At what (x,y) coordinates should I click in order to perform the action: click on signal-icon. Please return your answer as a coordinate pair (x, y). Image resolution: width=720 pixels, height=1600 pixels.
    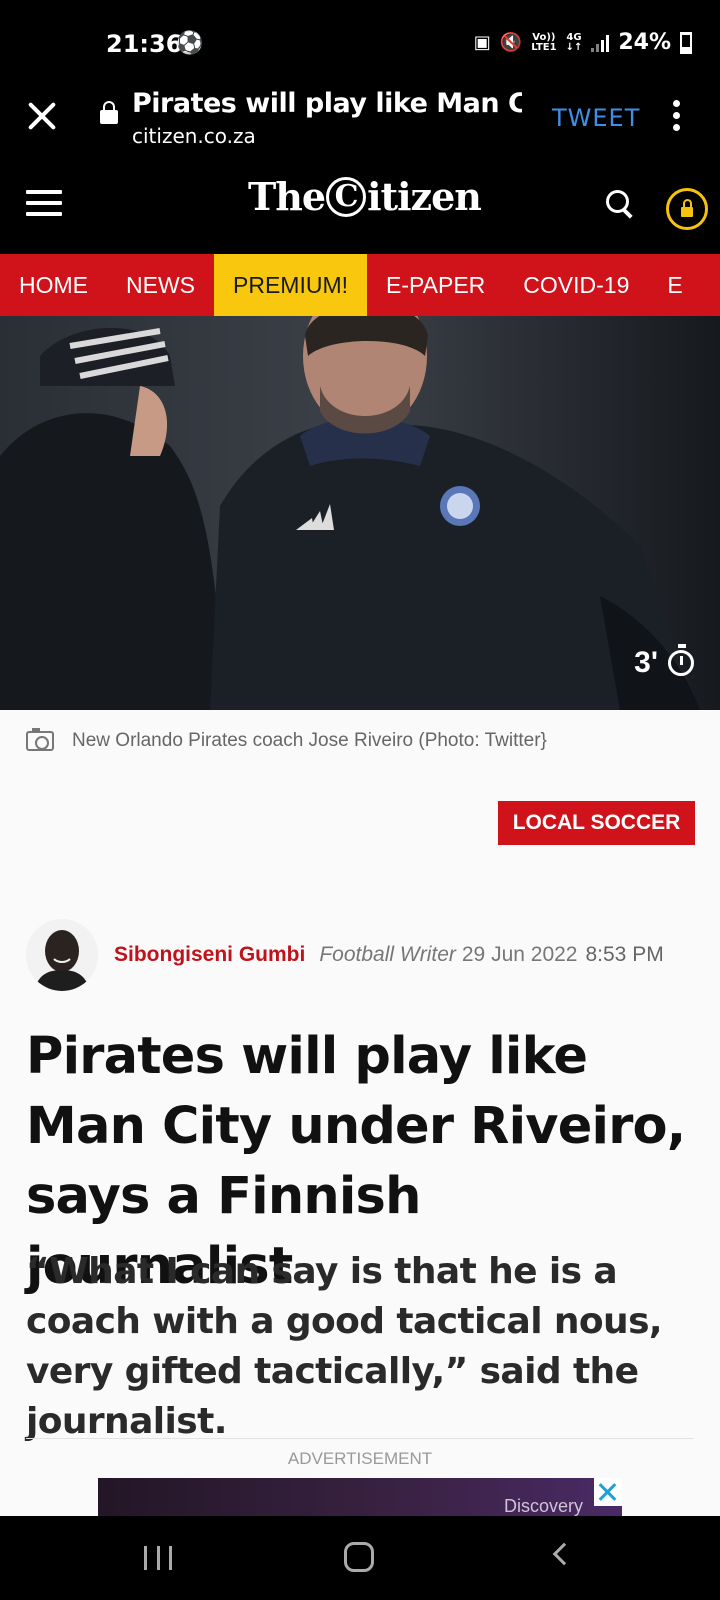
    Looking at the image, I should click on (600, 43).